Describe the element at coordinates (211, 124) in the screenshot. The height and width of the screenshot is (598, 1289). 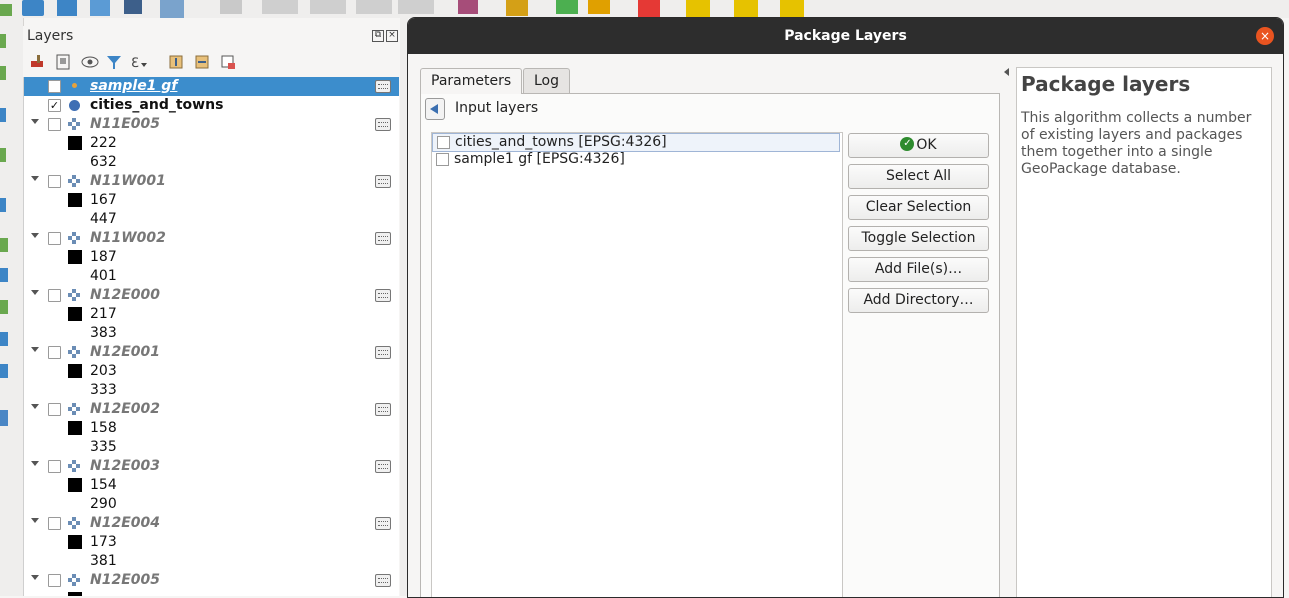
I see `layer-item-n11e005: N11E005` at that location.